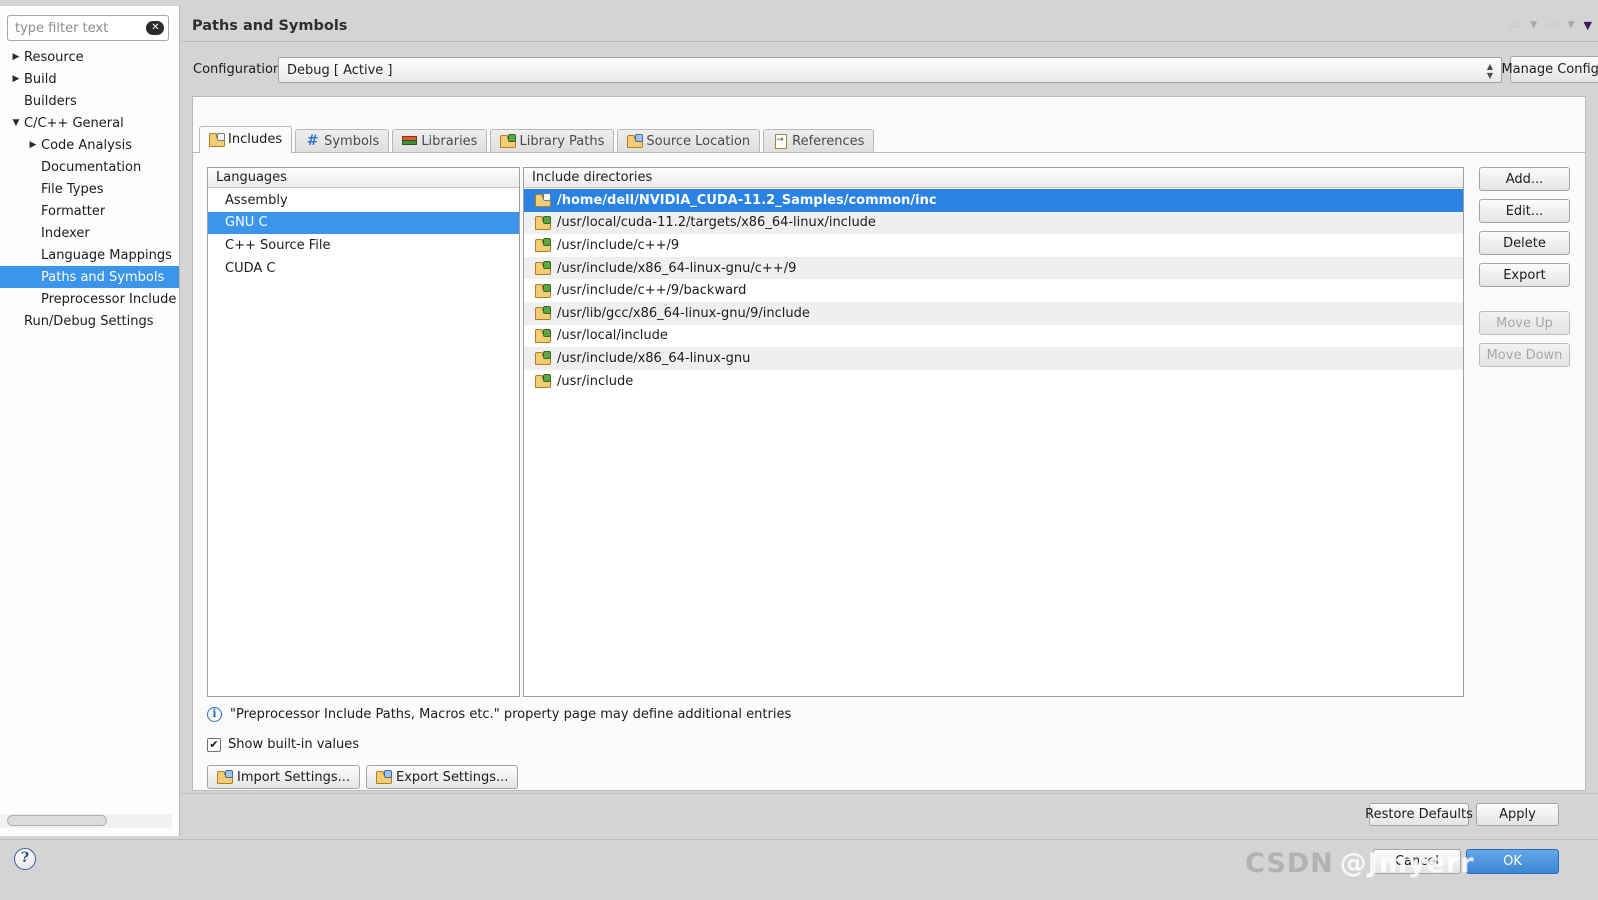 This screenshot has width=1598, height=900. What do you see at coordinates (562, 141) in the screenshot?
I see `tab-label: Library Paths` at bounding box center [562, 141].